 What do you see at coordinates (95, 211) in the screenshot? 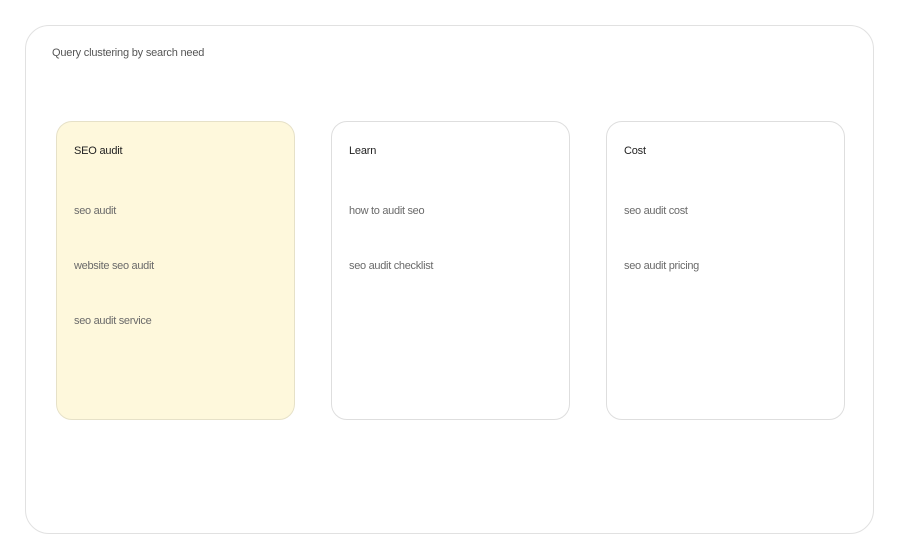
I see `query-item: seo audit` at bounding box center [95, 211].